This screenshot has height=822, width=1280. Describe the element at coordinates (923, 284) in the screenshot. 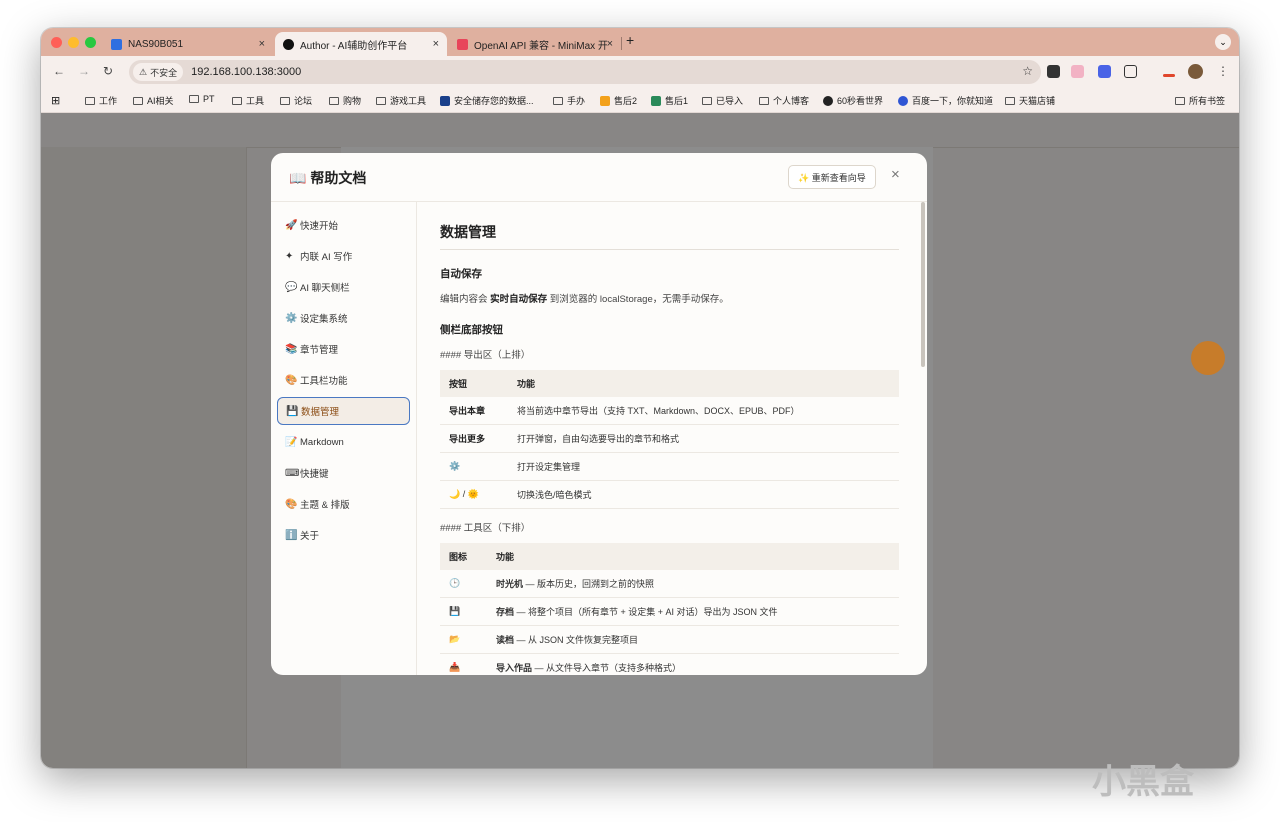

I see `content-scrollbar` at that location.